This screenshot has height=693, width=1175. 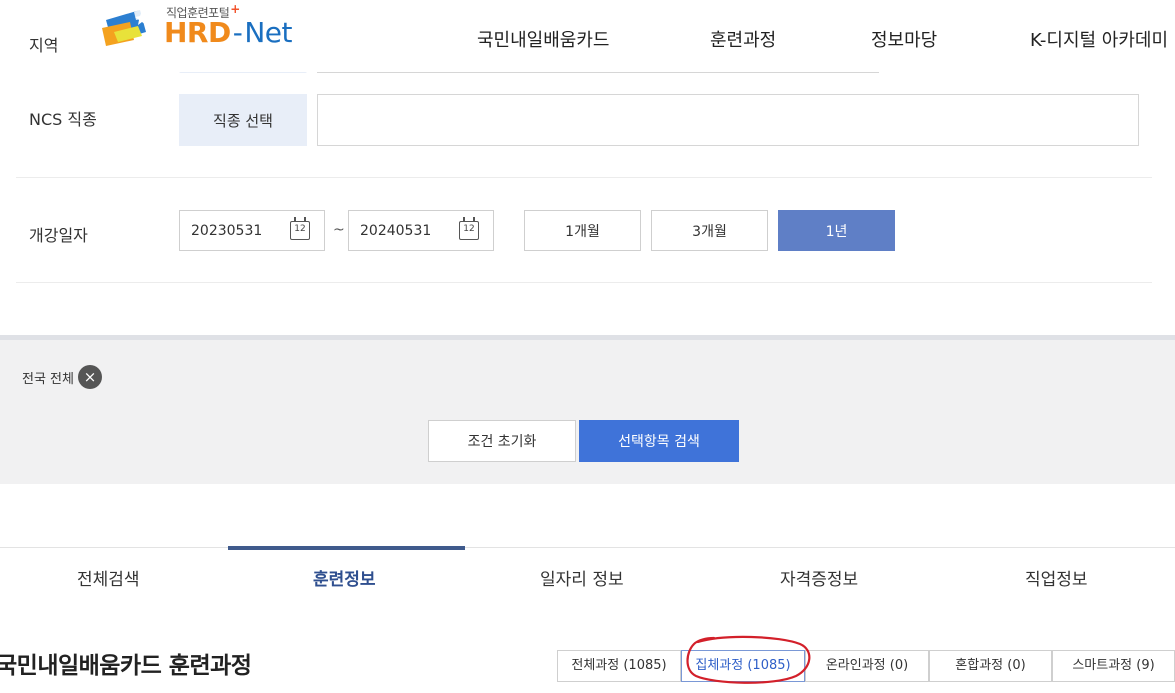 I want to click on start-date-from-value: 20230531, so click(x=227, y=231).